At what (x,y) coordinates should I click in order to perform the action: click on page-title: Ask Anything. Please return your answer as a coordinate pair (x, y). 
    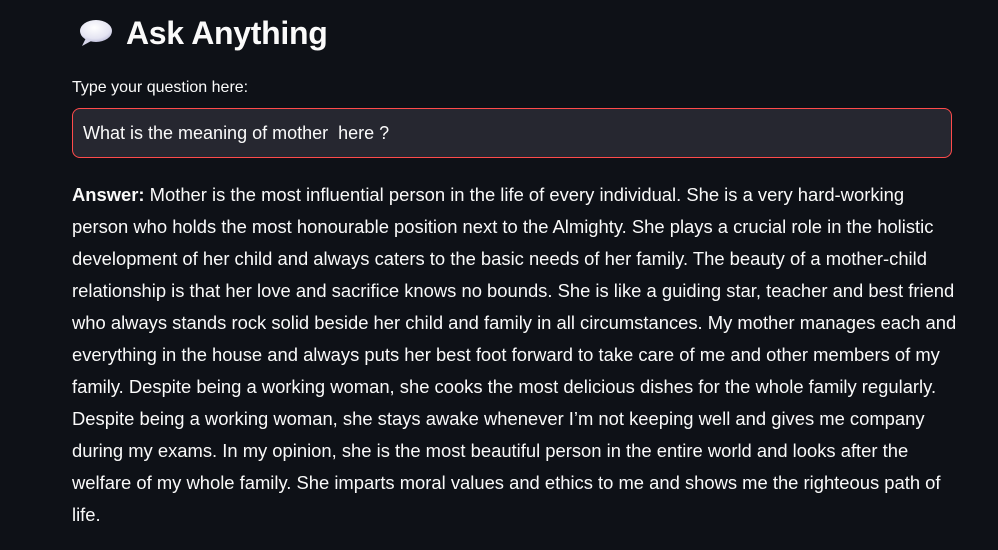
    Looking at the image, I should click on (227, 33).